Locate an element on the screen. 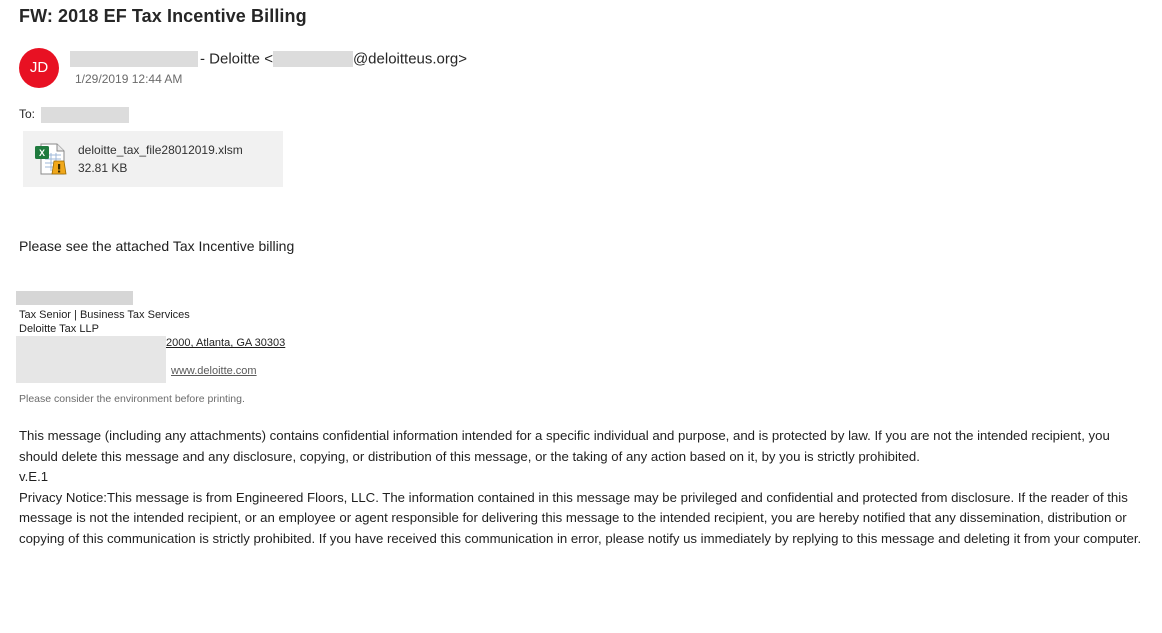  recipient-line: To: is located at coordinates (74, 115).